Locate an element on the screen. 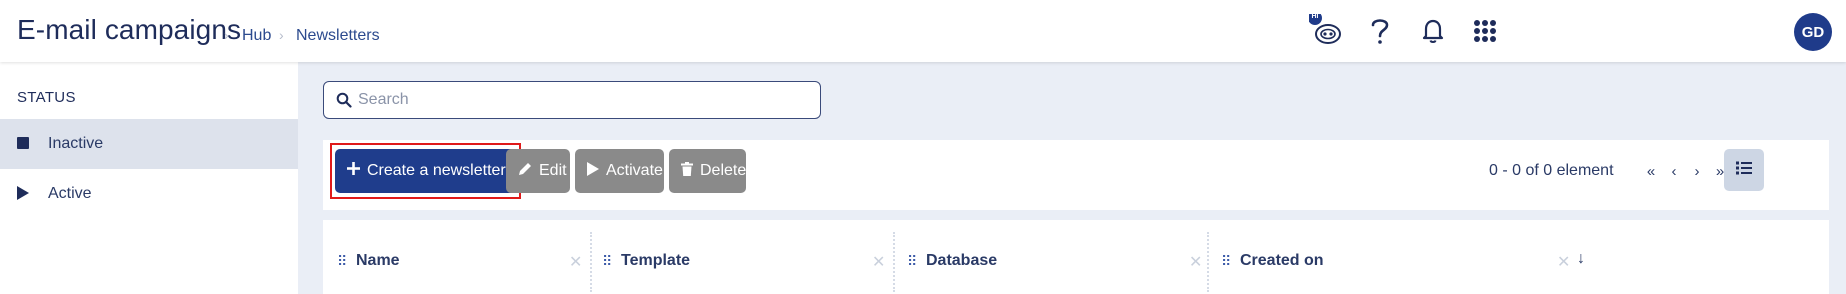  sidebar-section-title: STATUS is located at coordinates (46, 97).